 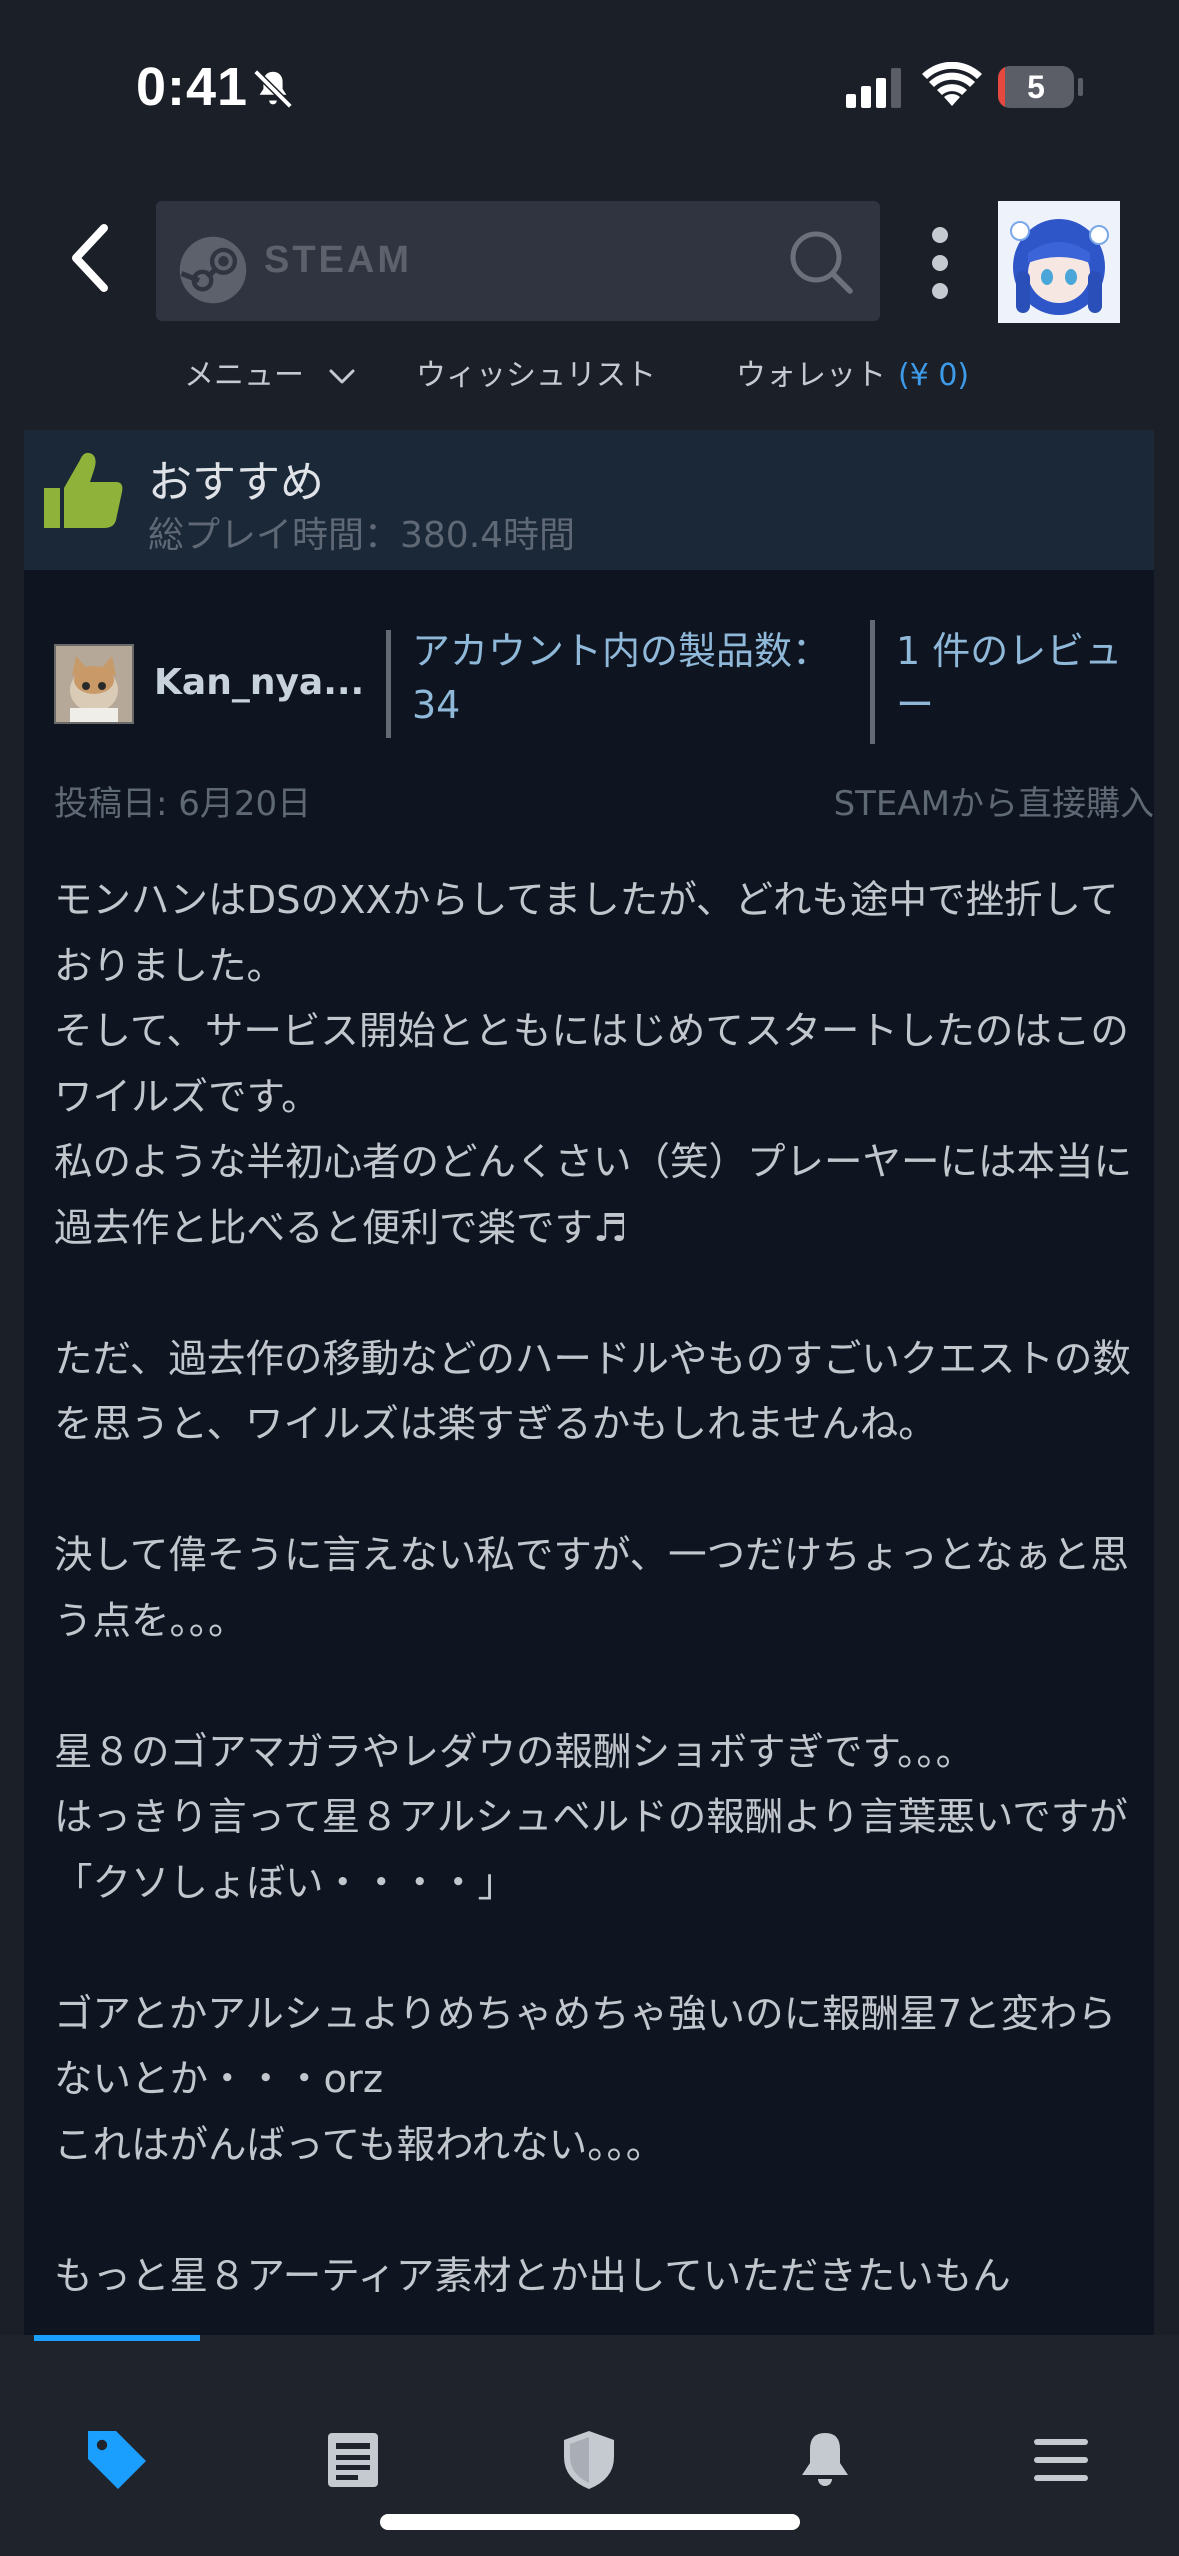 What do you see at coordinates (1021, 678) in the screenshot?
I see `review-count: 1 件のレビュー` at bounding box center [1021, 678].